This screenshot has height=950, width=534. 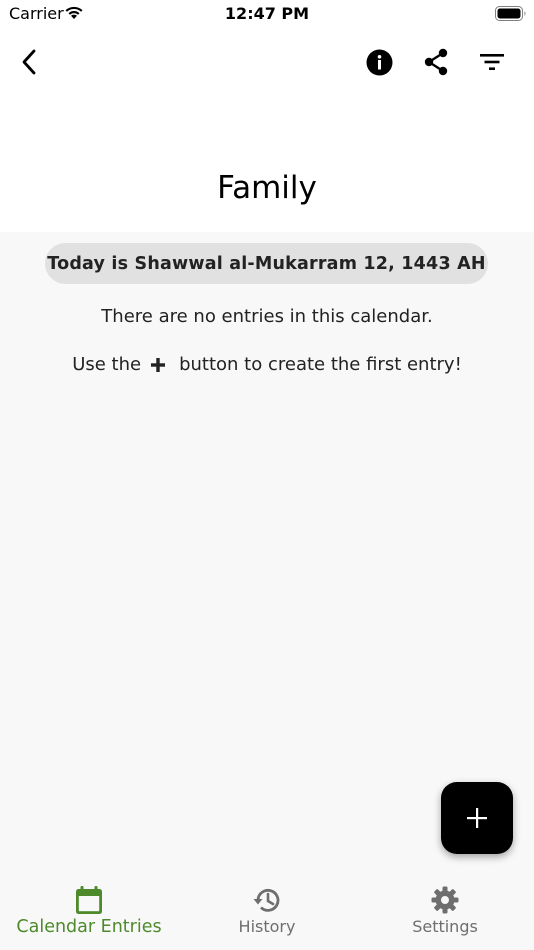 I want to click on tab-calendar-entries: Calendar Entries, so click(x=89, y=913).